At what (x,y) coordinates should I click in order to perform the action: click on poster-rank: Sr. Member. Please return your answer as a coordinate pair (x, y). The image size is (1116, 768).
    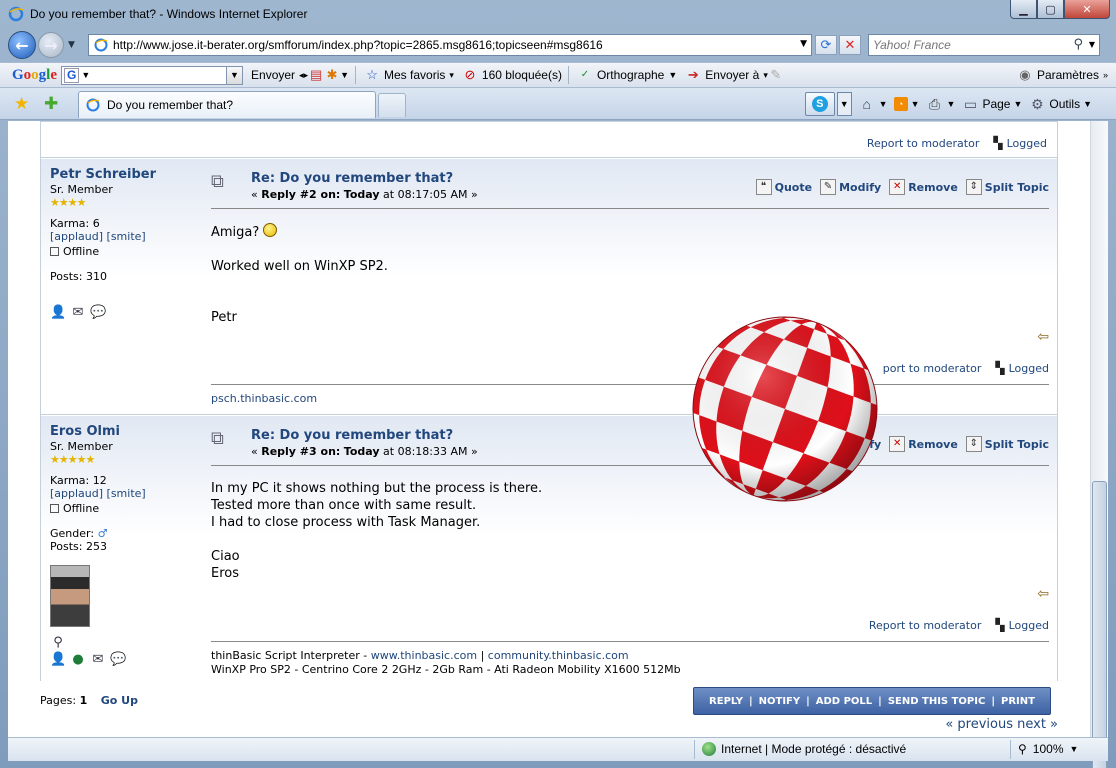
    Looking at the image, I should click on (81, 446).